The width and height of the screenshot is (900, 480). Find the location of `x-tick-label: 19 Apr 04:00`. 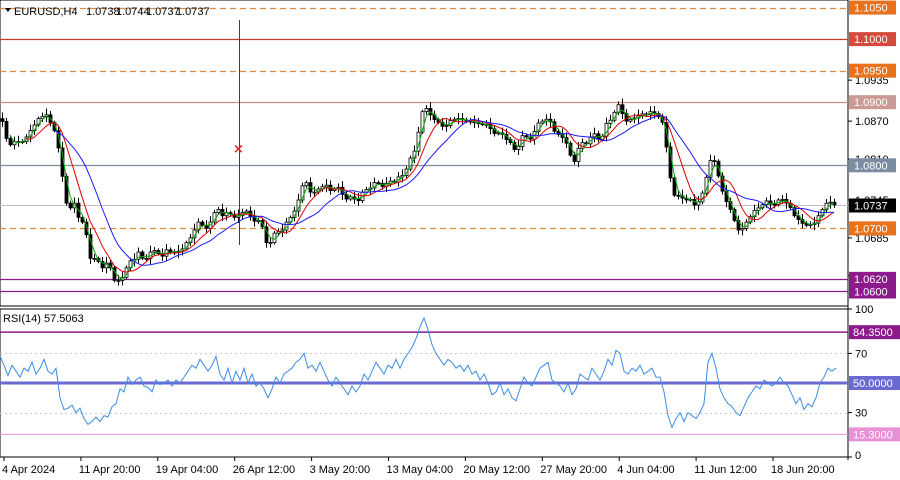

x-tick-label: 19 Apr 04:00 is located at coordinates (187, 470).